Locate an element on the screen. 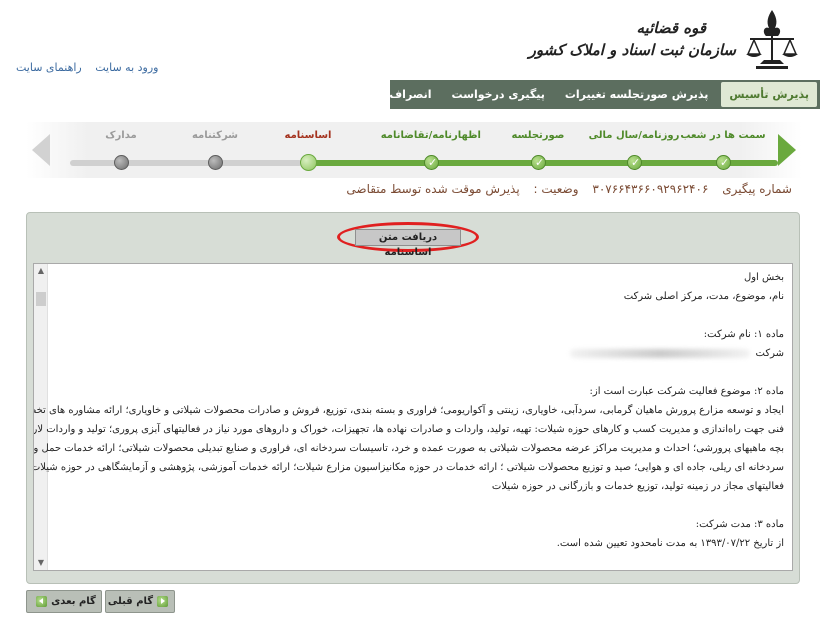  organization-logo: قوه قضائیه سازمان ثبت اسناد و املاک کشور is located at coordinates (665, 39).